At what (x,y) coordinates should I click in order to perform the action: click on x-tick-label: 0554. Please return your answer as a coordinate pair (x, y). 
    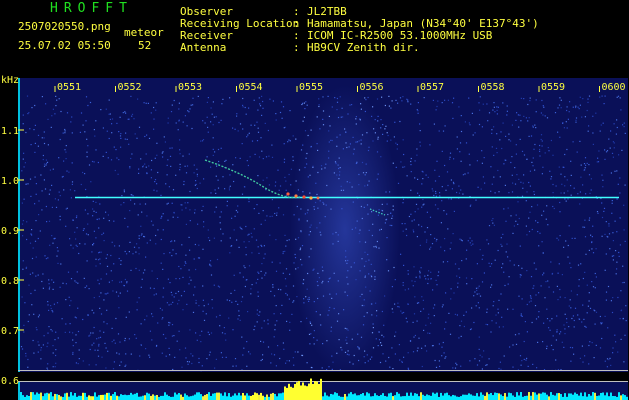
    Looking at the image, I should click on (250, 87).